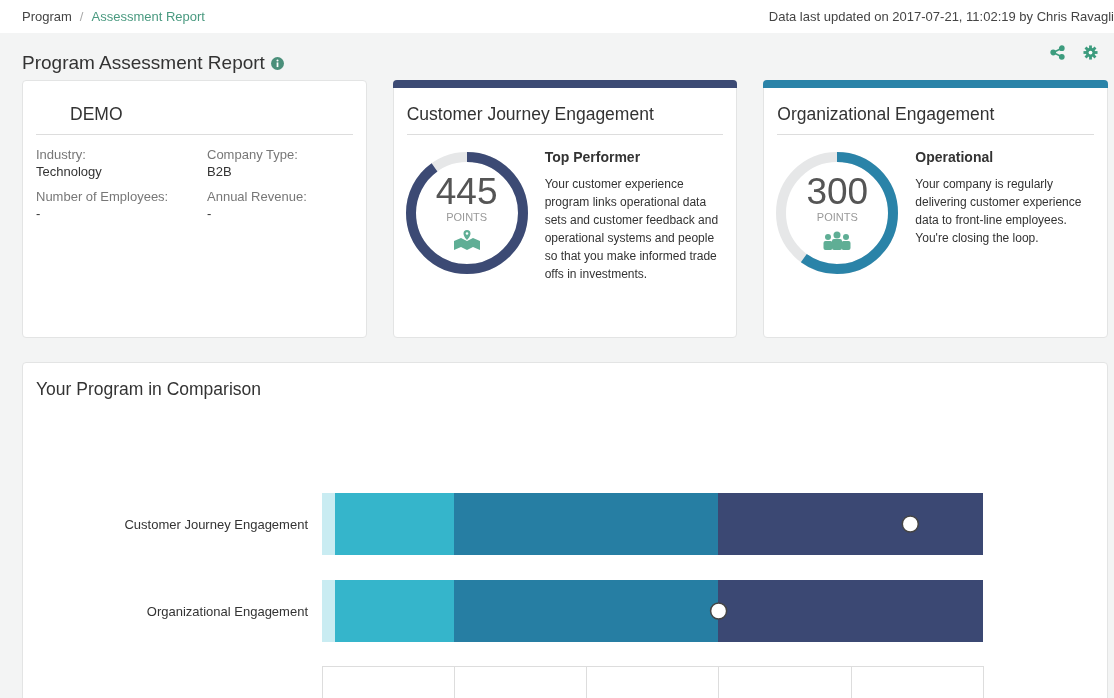 The width and height of the screenshot is (1114, 698). What do you see at coordinates (69, 171) in the screenshot?
I see `field-value: Technology` at bounding box center [69, 171].